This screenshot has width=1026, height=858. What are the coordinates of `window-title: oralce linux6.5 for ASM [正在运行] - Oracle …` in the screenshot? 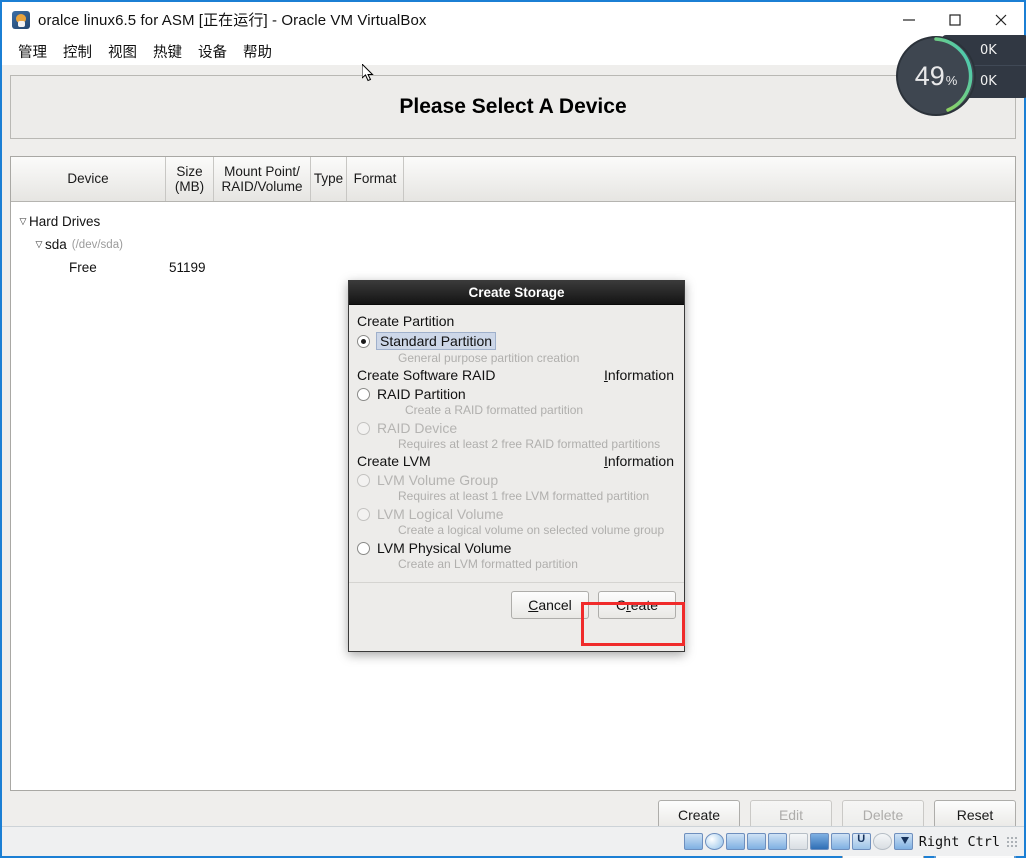 It's located at (232, 20).